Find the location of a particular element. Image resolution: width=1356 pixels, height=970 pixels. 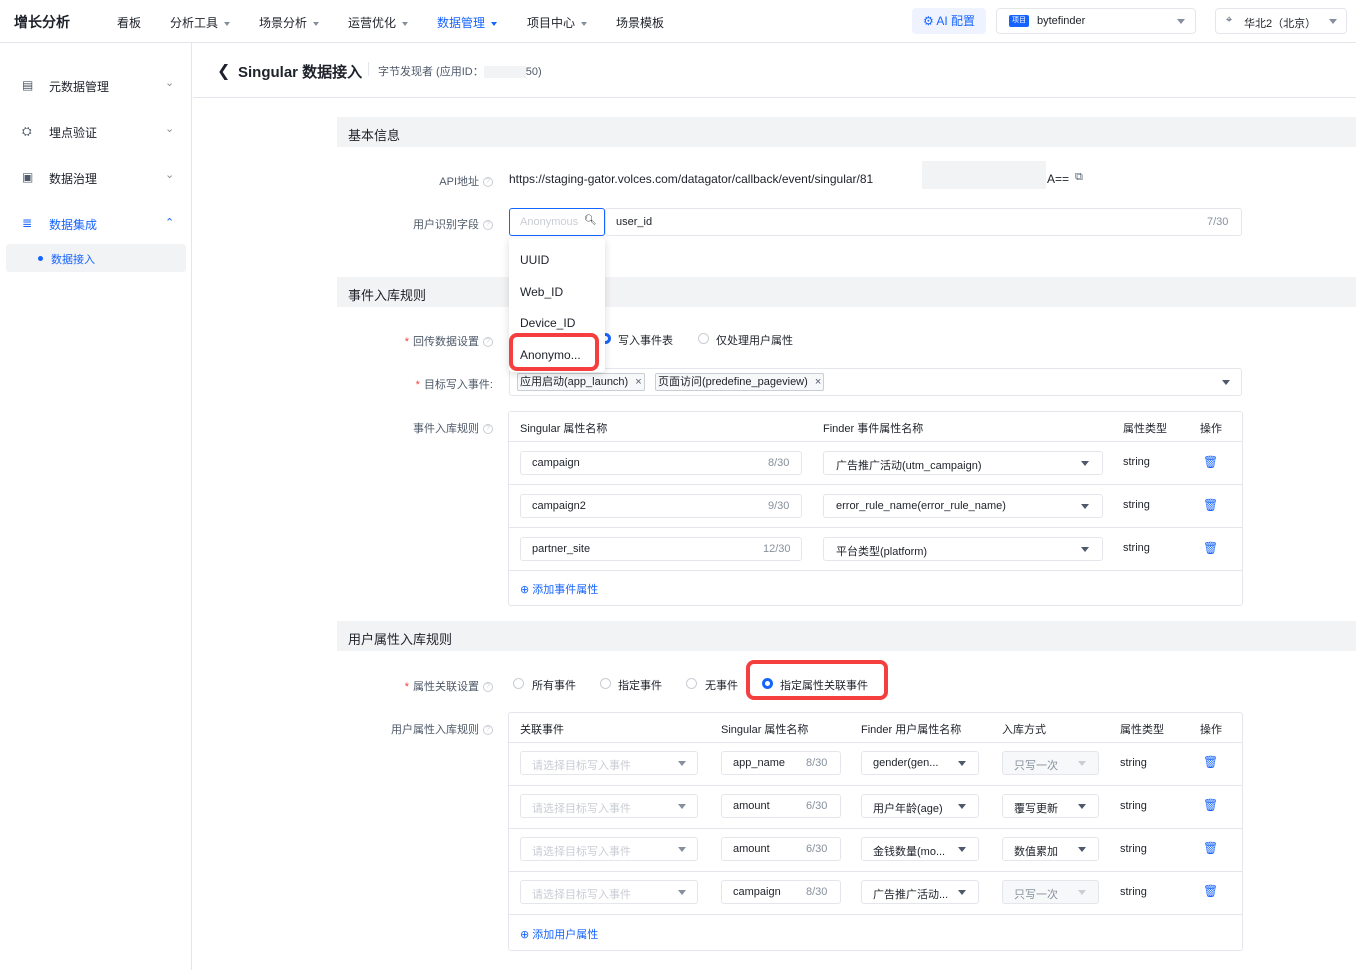

user-id-field: user_id 7/30 is located at coordinates (923, 222).